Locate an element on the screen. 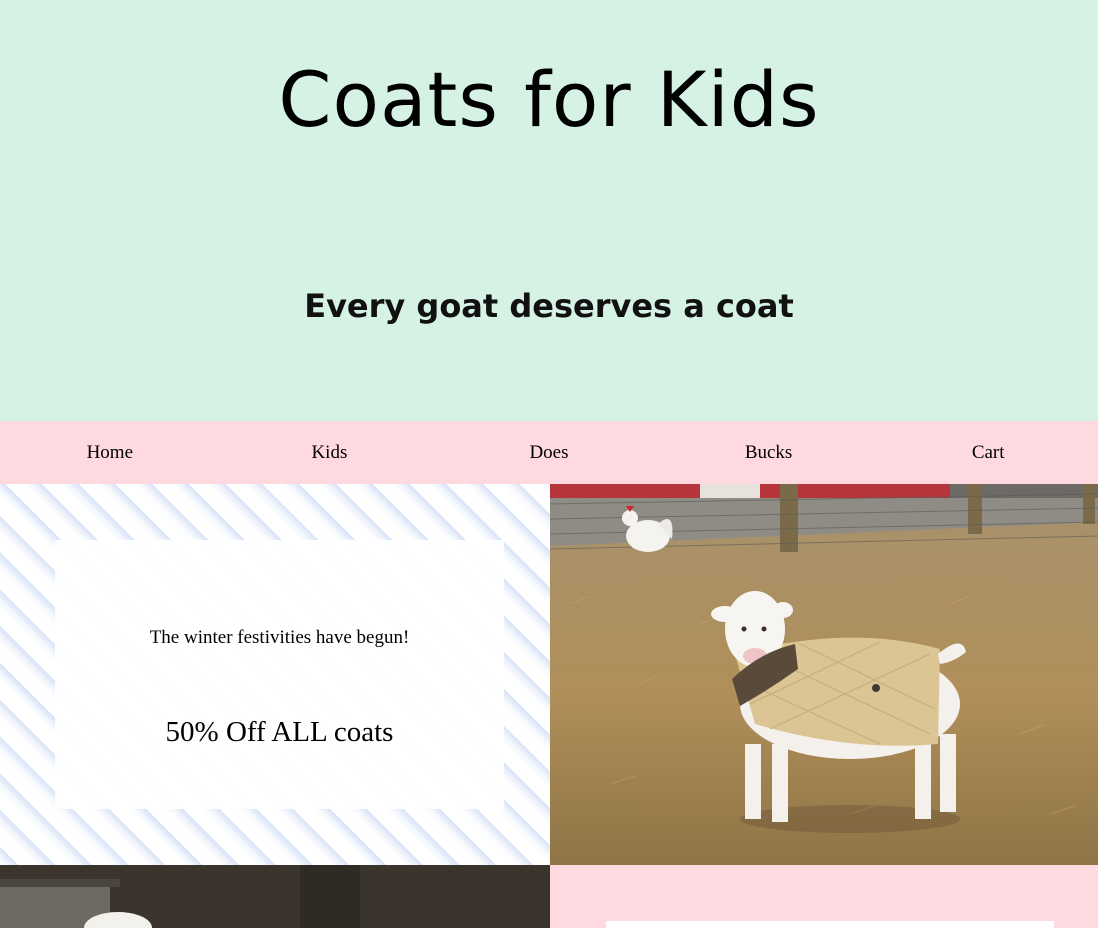  nav-item-bucks: Bucks is located at coordinates (769, 452).